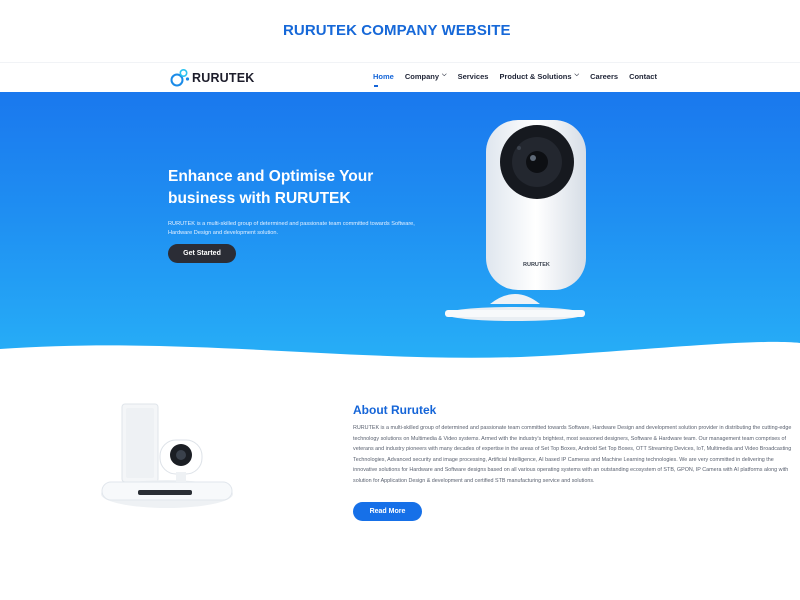 This screenshot has height=600, width=800. What do you see at coordinates (223, 78) in the screenshot?
I see `logo-text: RURUTEK` at bounding box center [223, 78].